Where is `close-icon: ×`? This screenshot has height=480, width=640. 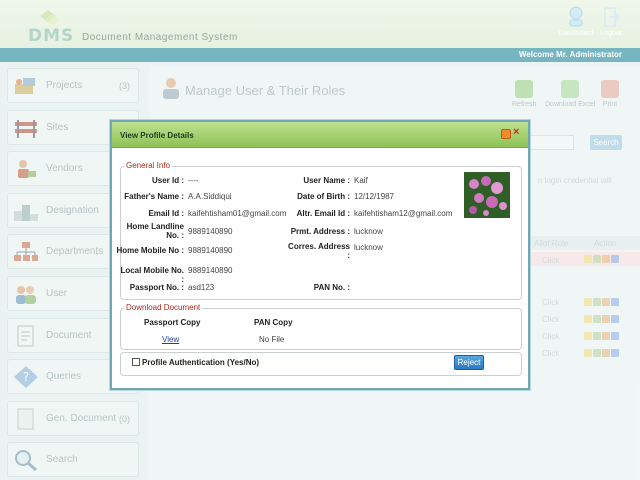 close-icon: × is located at coordinates (516, 132).